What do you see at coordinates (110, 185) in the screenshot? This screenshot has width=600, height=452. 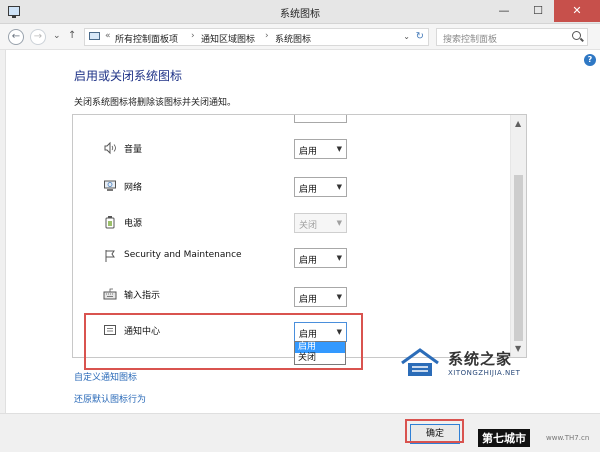 I see `network-icon` at bounding box center [110, 185].